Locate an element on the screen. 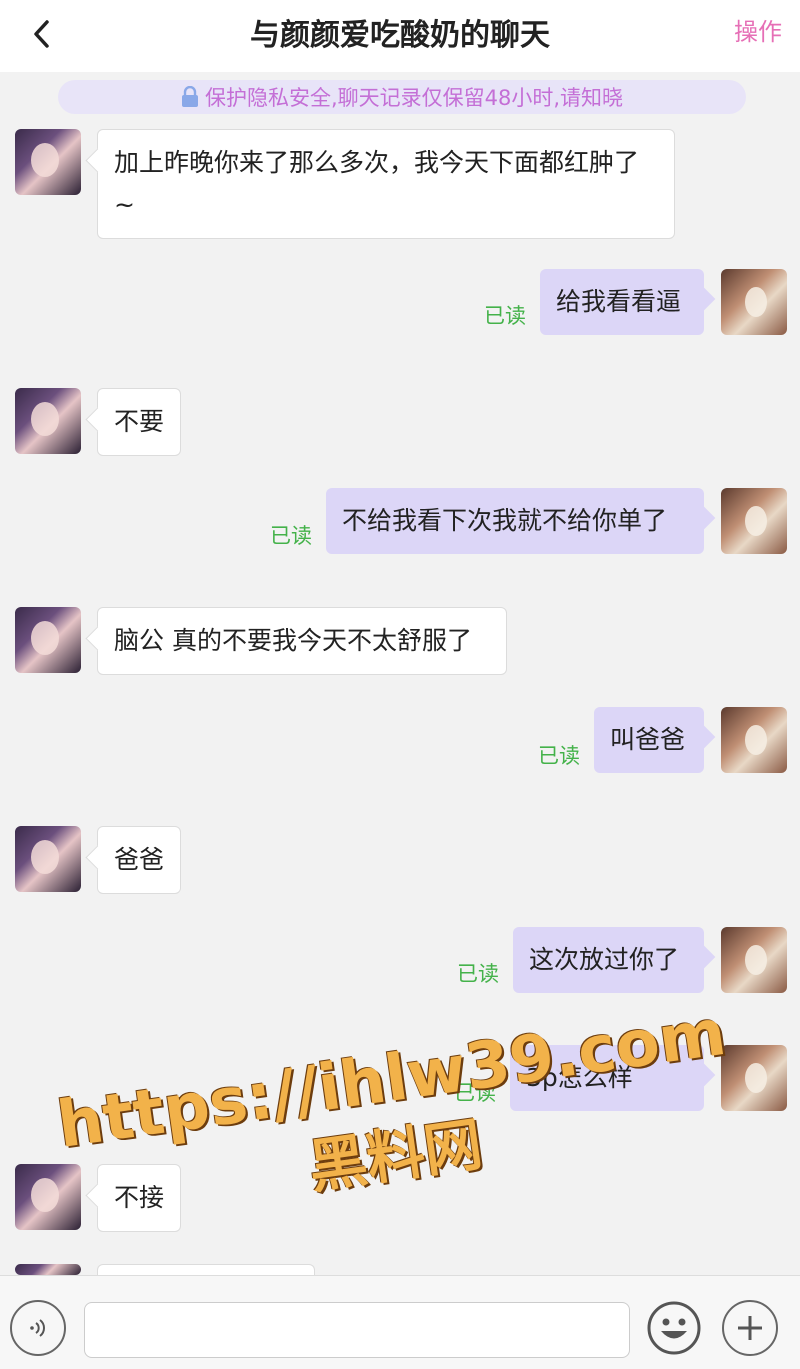  voice-icon is located at coordinates (37, 1328).